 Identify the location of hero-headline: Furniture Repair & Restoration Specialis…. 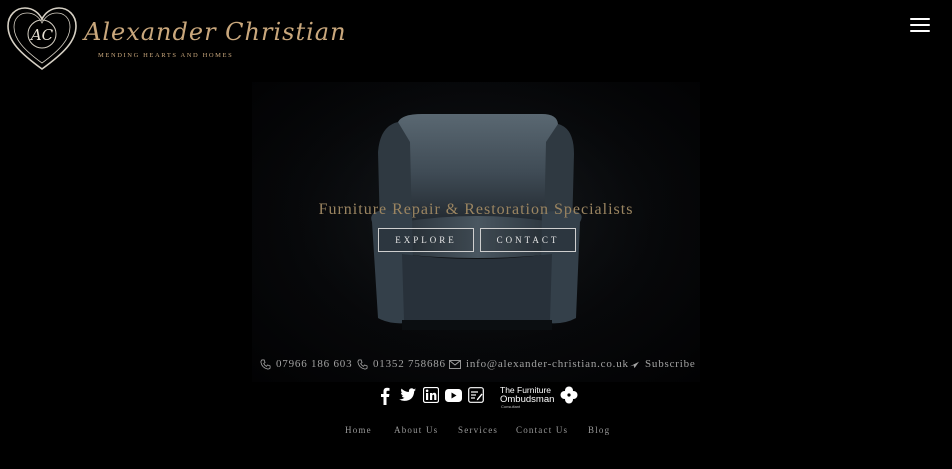
(476, 209).